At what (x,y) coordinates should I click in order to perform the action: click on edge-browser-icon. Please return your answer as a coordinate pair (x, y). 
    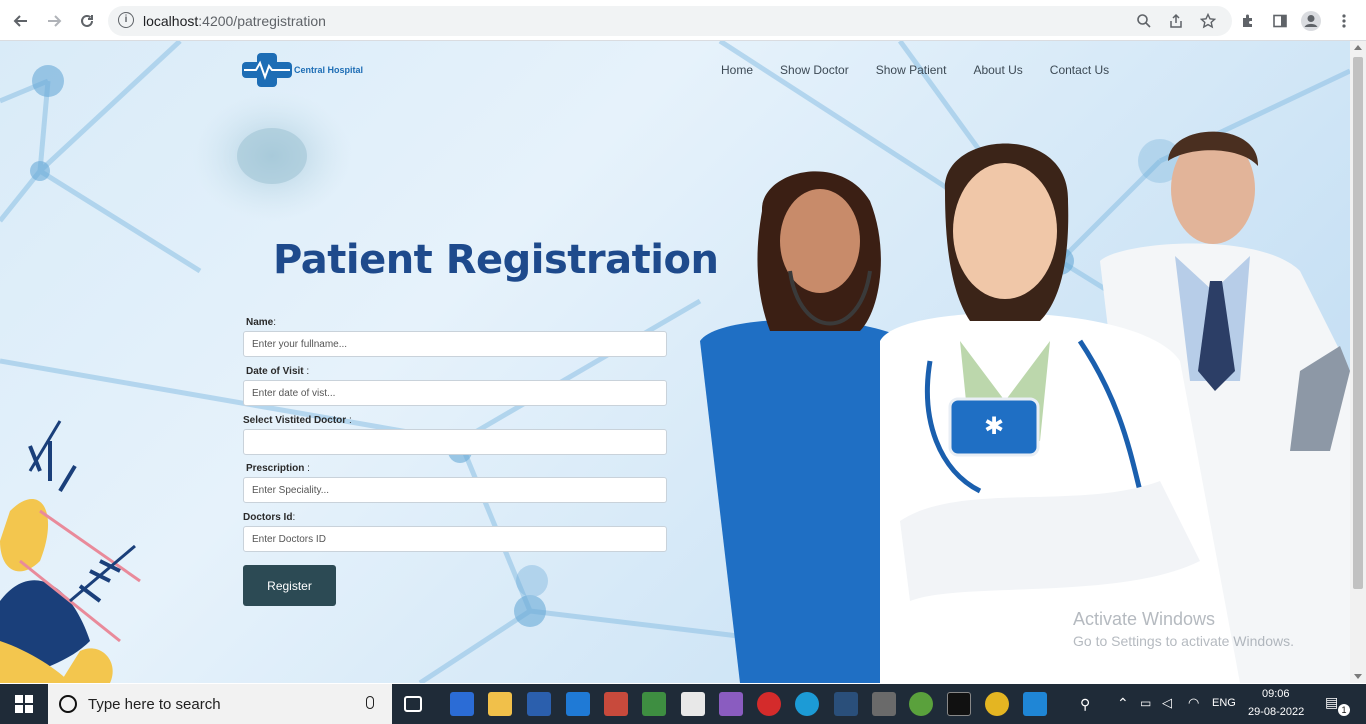
    Looking at the image, I should click on (807, 704).